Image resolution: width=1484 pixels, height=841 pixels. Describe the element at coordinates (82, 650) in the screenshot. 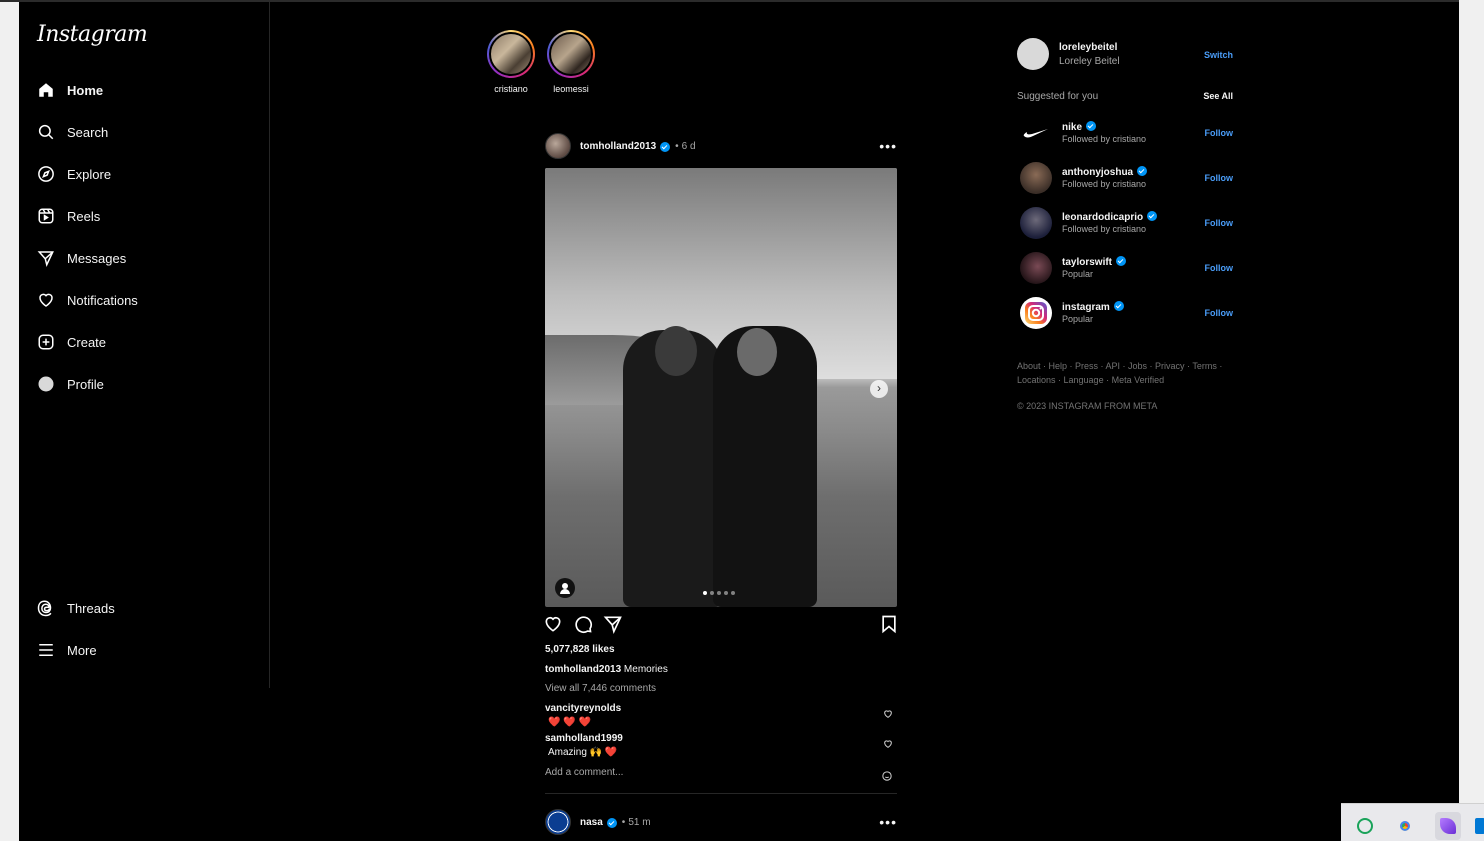

I see `sidebar-item-label: More` at that location.